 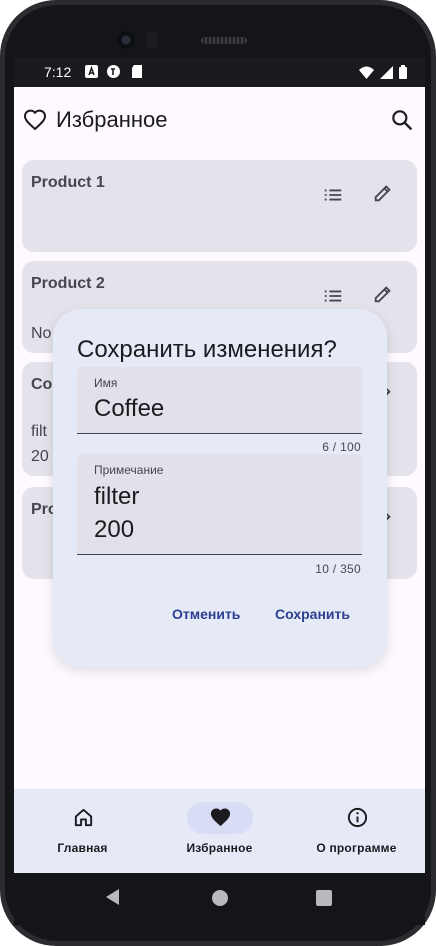 What do you see at coordinates (356, 848) in the screenshot?
I see `nav-label: О программе` at bounding box center [356, 848].